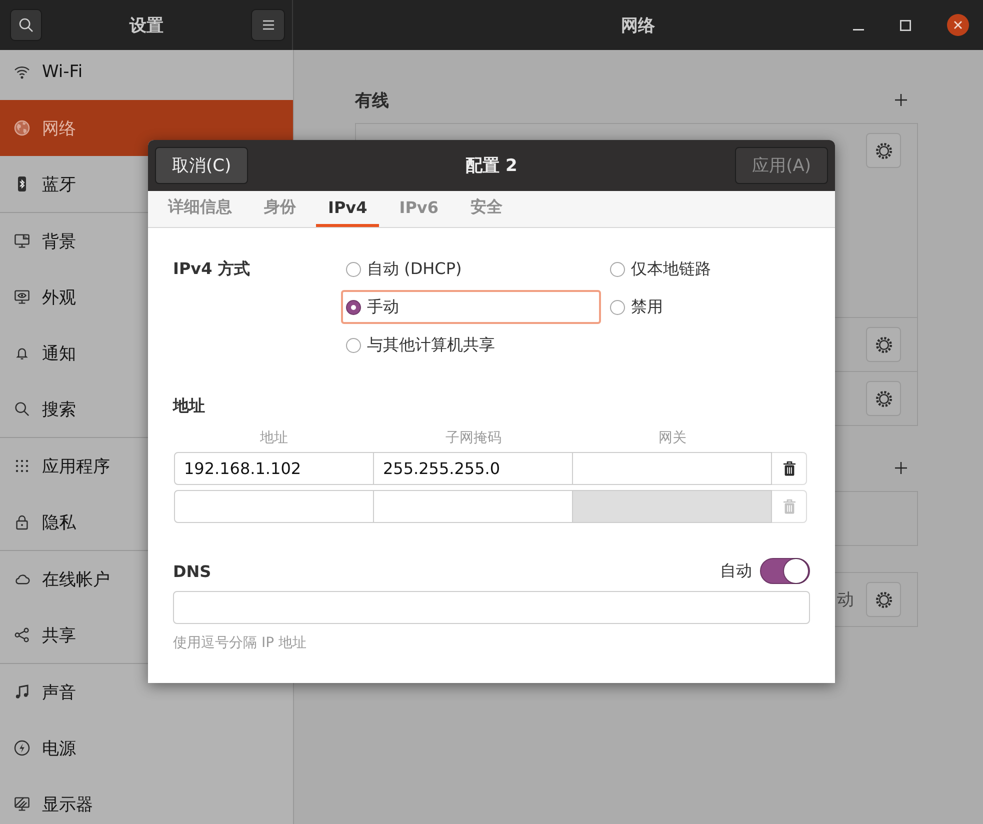 The width and height of the screenshot is (983, 824). I want to click on sidebar-item: 电源, so click(146, 748).